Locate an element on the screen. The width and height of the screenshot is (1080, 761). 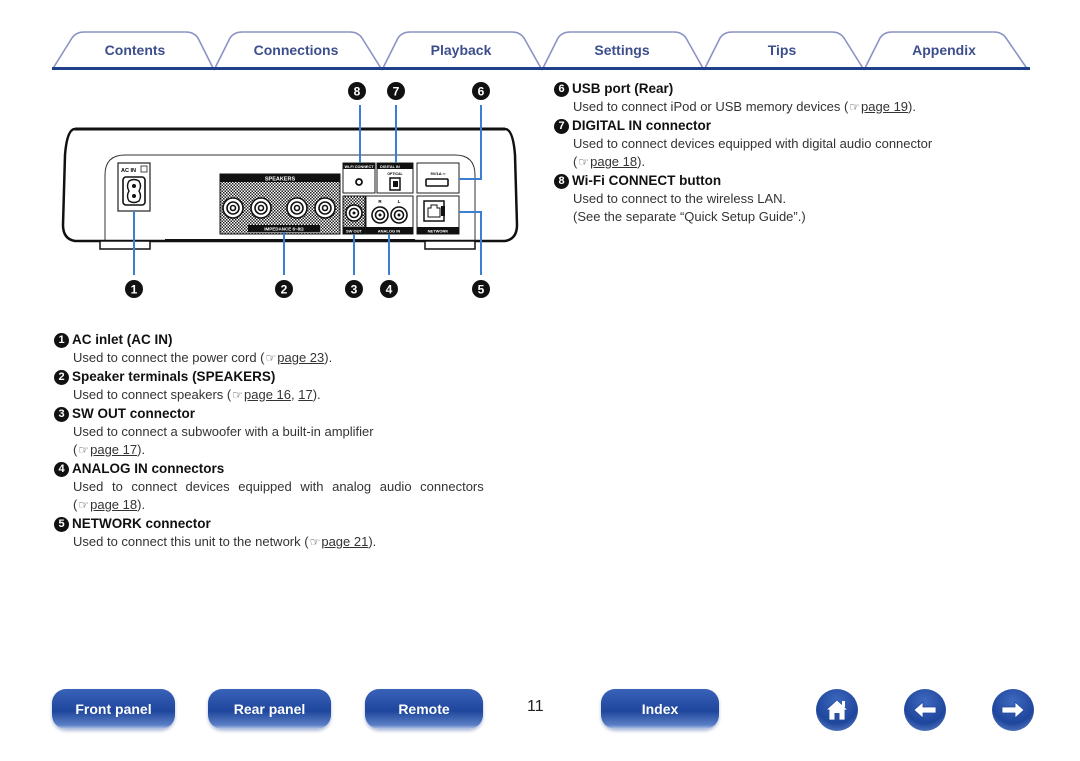
arrow-left-icon is located at coordinates (925, 710).